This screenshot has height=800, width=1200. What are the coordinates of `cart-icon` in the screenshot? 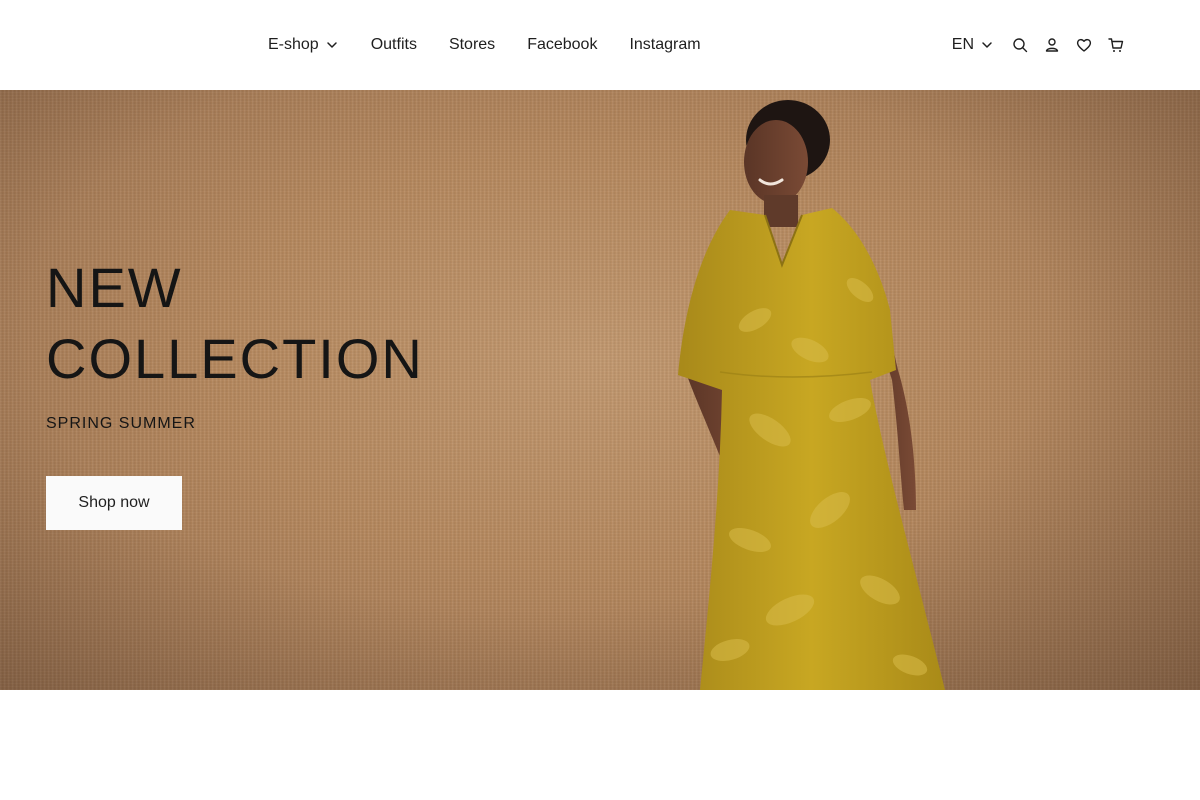 It's located at (1116, 45).